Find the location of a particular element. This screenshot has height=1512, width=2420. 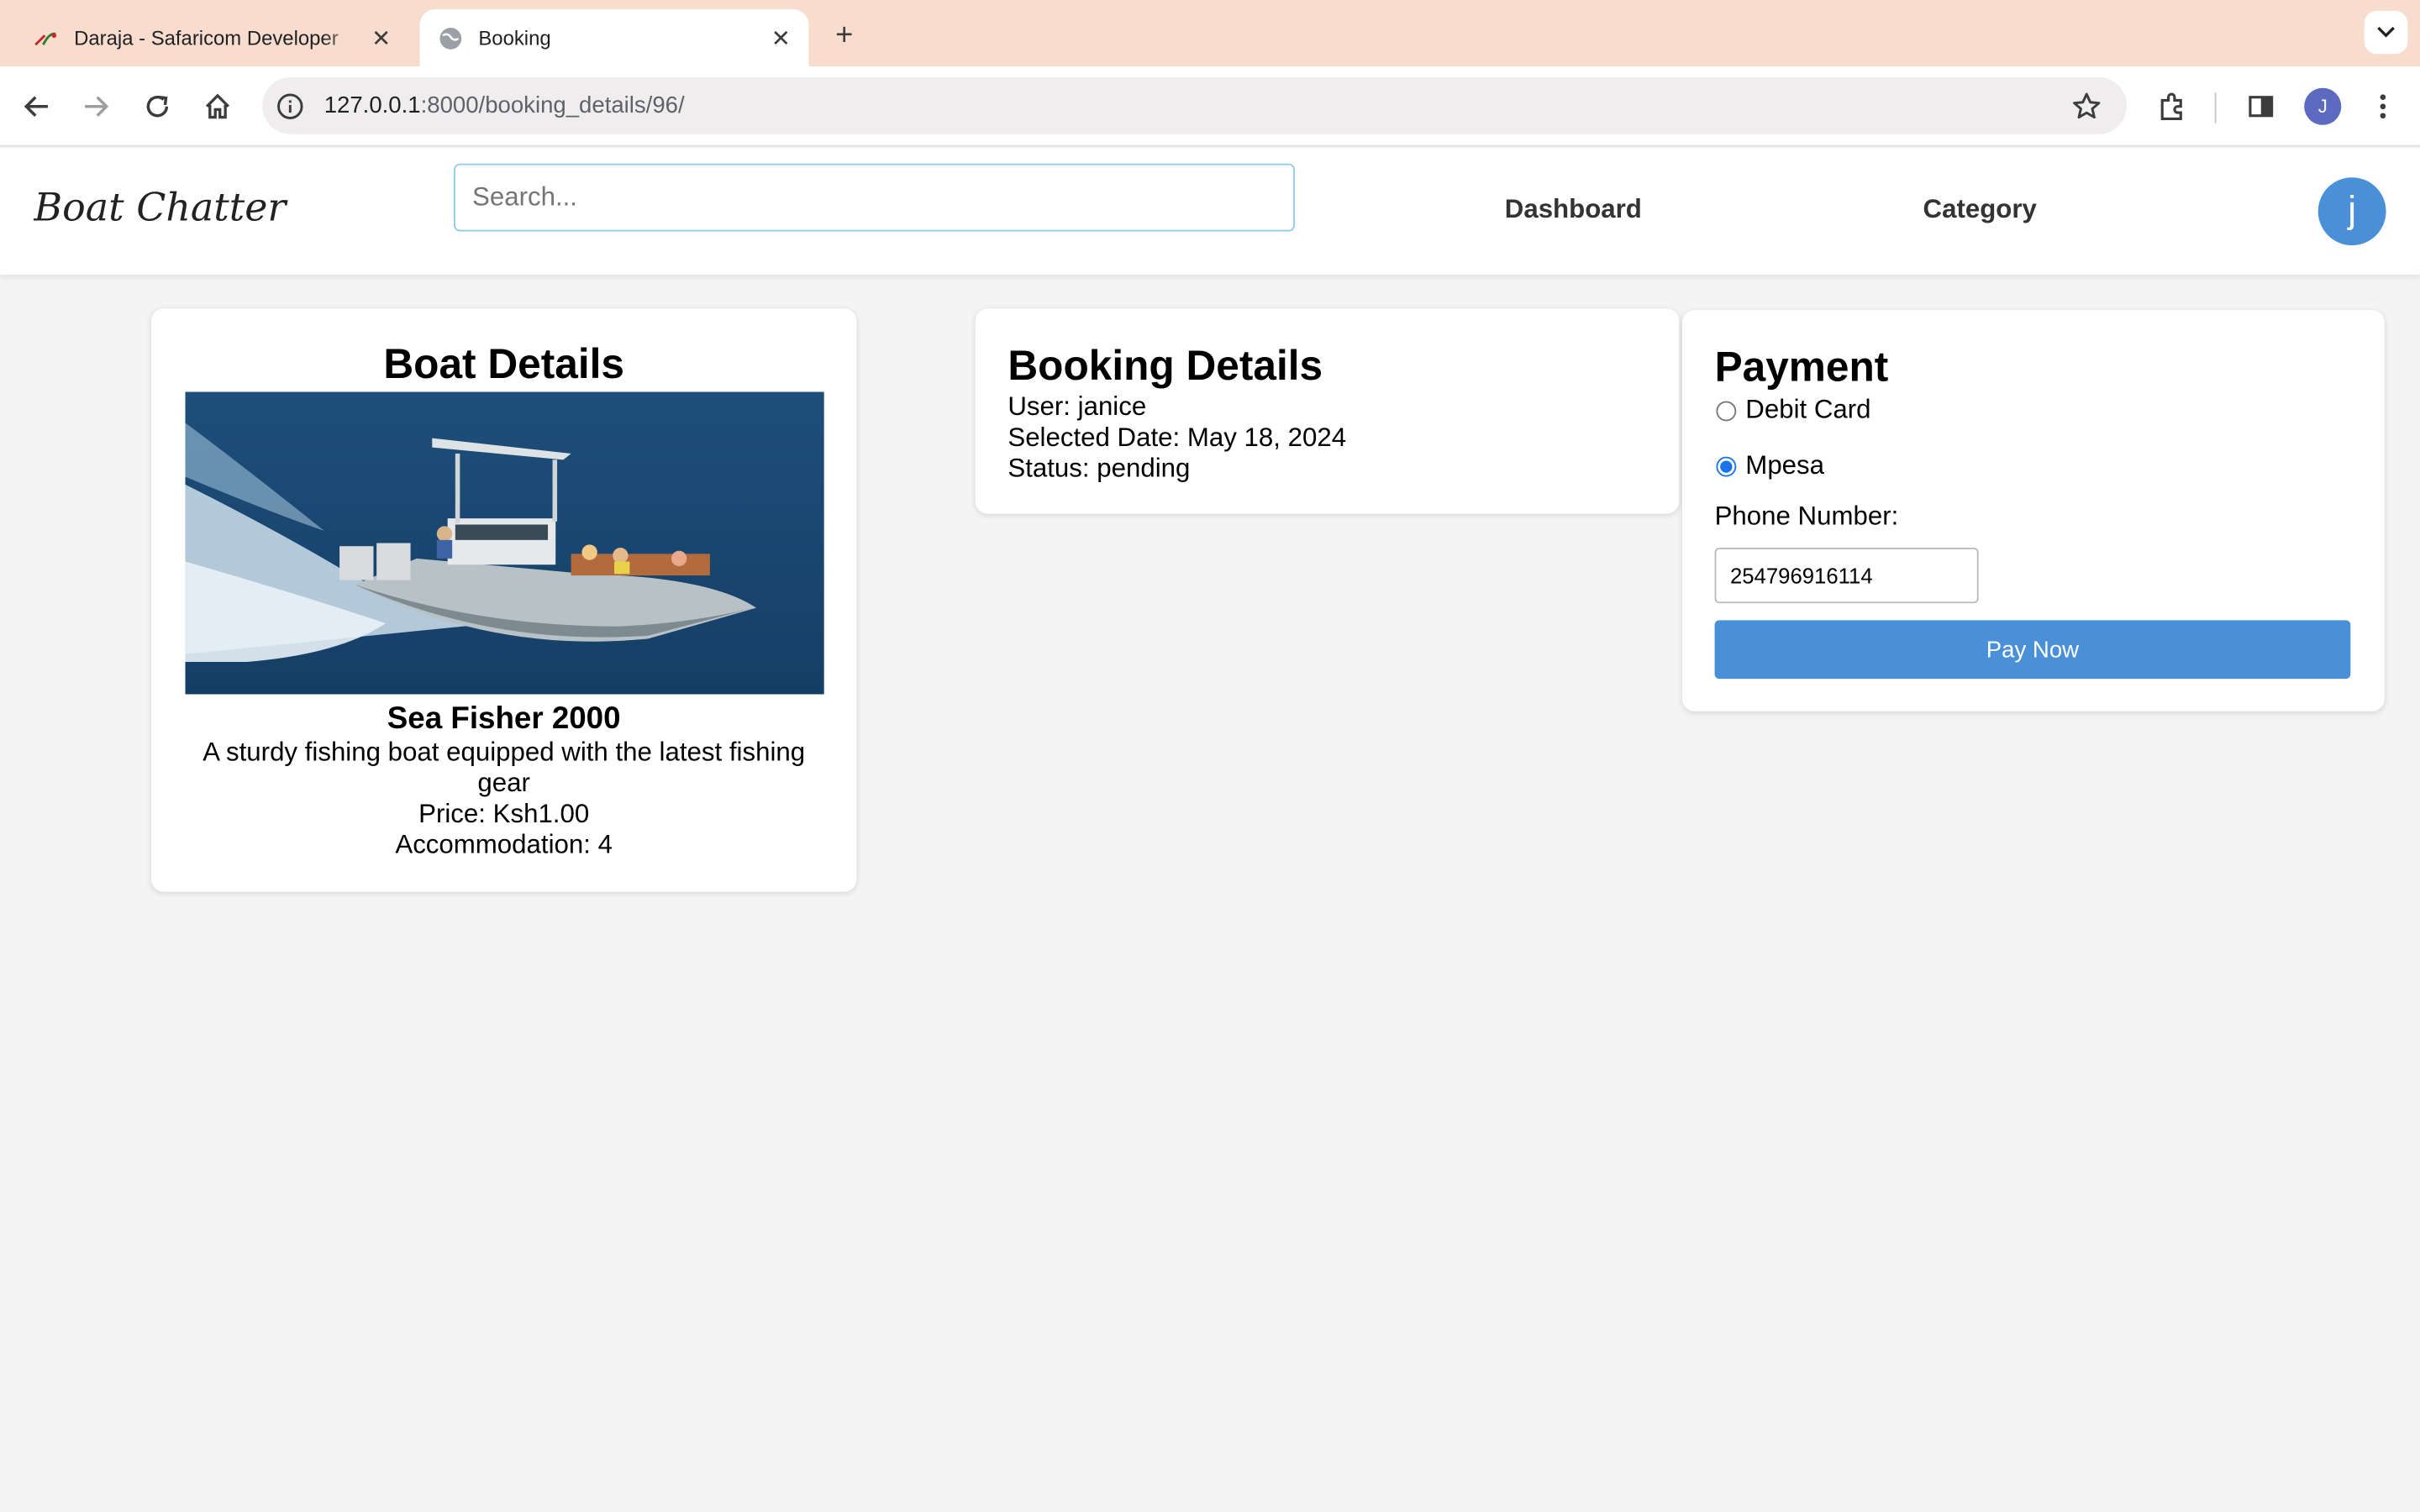

reload-icon is located at coordinates (157, 106).